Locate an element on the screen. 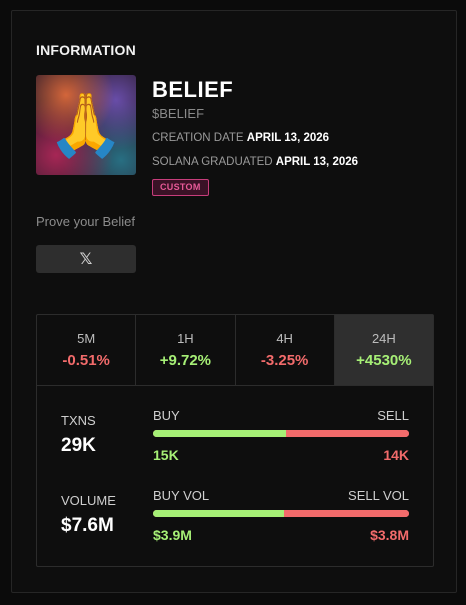 The height and width of the screenshot is (605, 466). buy-sell-ratio-bar is located at coordinates (281, 433).